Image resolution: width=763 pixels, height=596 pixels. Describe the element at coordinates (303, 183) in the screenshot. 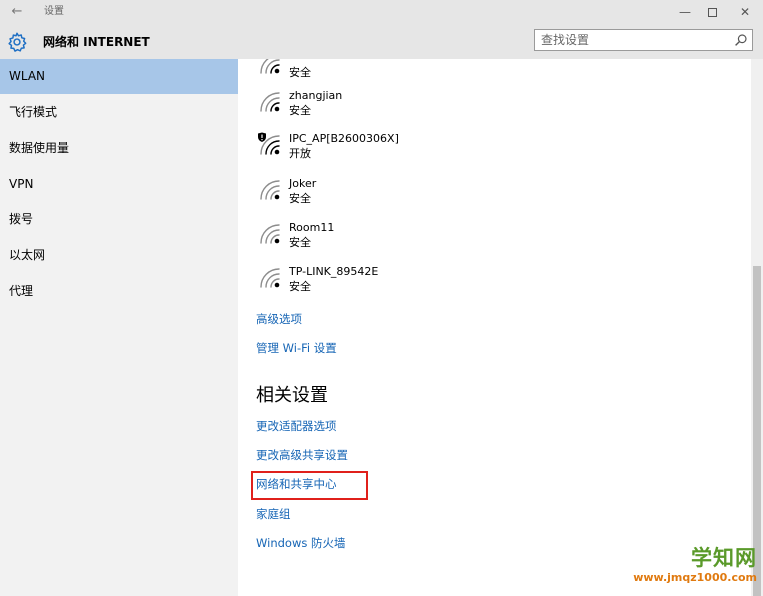

I see `network-name: Joker` at that location.